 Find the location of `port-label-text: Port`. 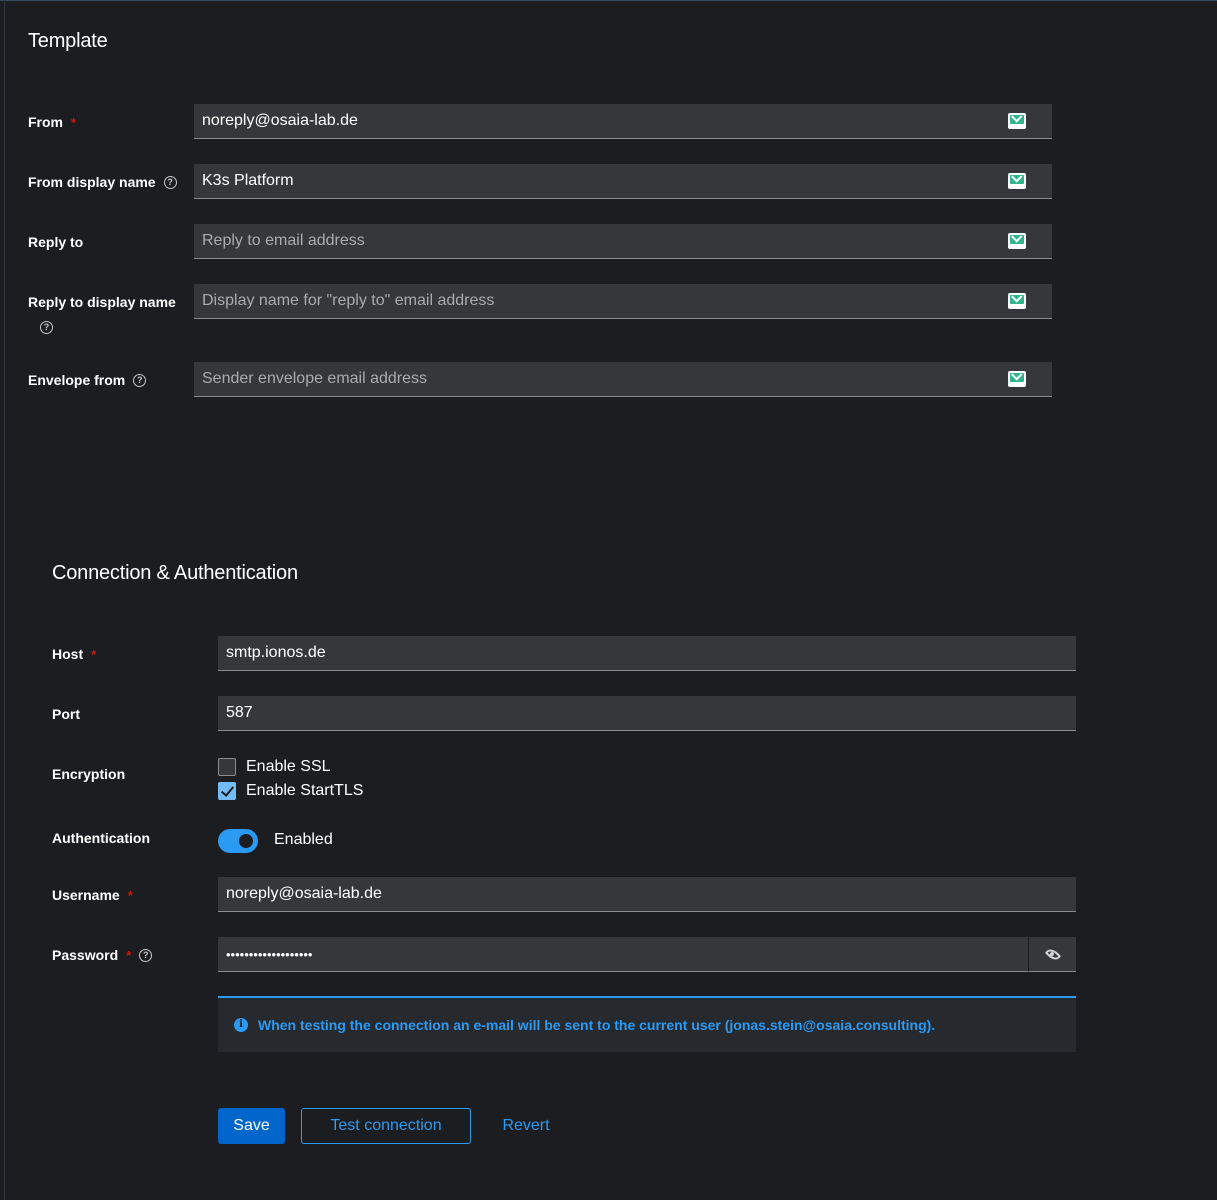

port-label-text: Port is located at coordinates (66, 714).